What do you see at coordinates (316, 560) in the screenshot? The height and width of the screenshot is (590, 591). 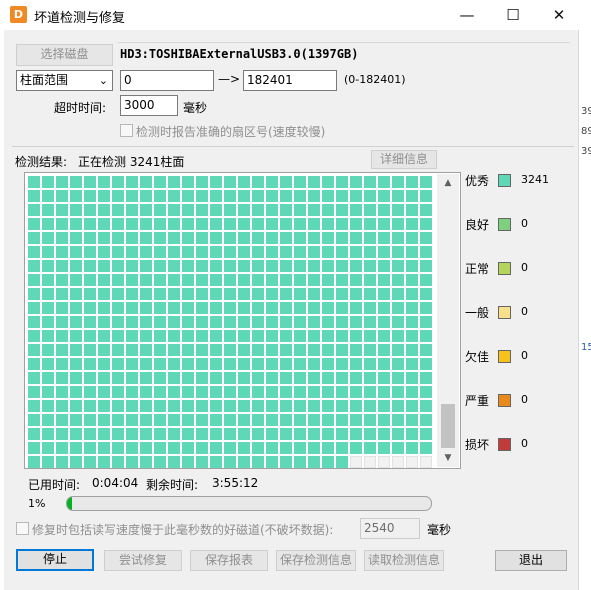 I see `save-detect-info-button: 保存检测信息` at bounding box center [316, 560].